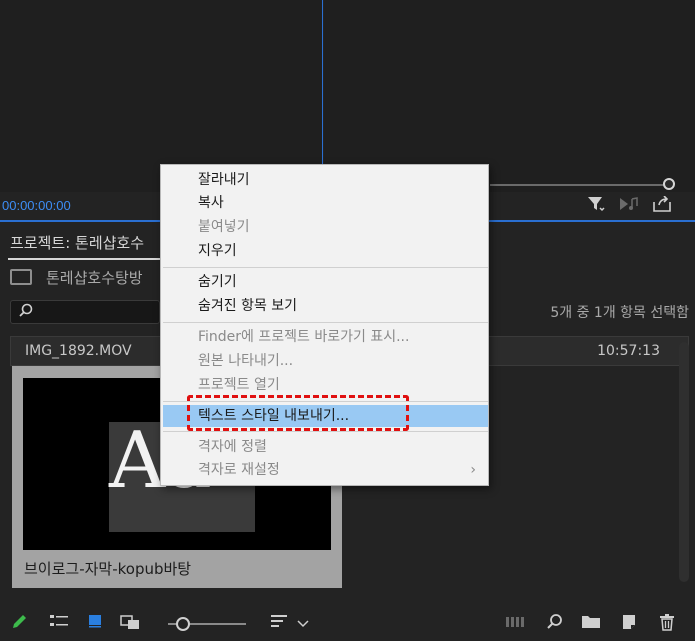  I want to click on clip-duration: 10:57:13, so click(628, 351).